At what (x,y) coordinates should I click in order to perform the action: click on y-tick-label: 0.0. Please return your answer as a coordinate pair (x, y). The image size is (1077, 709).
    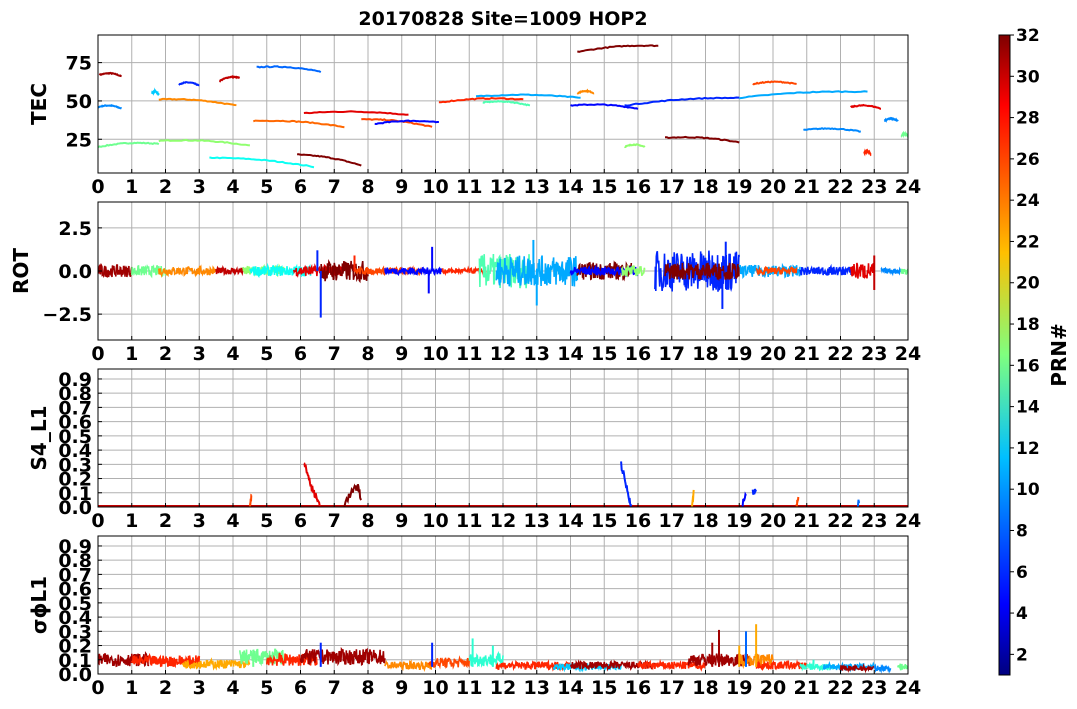
    Looking at the image, I should click on (75, 272).